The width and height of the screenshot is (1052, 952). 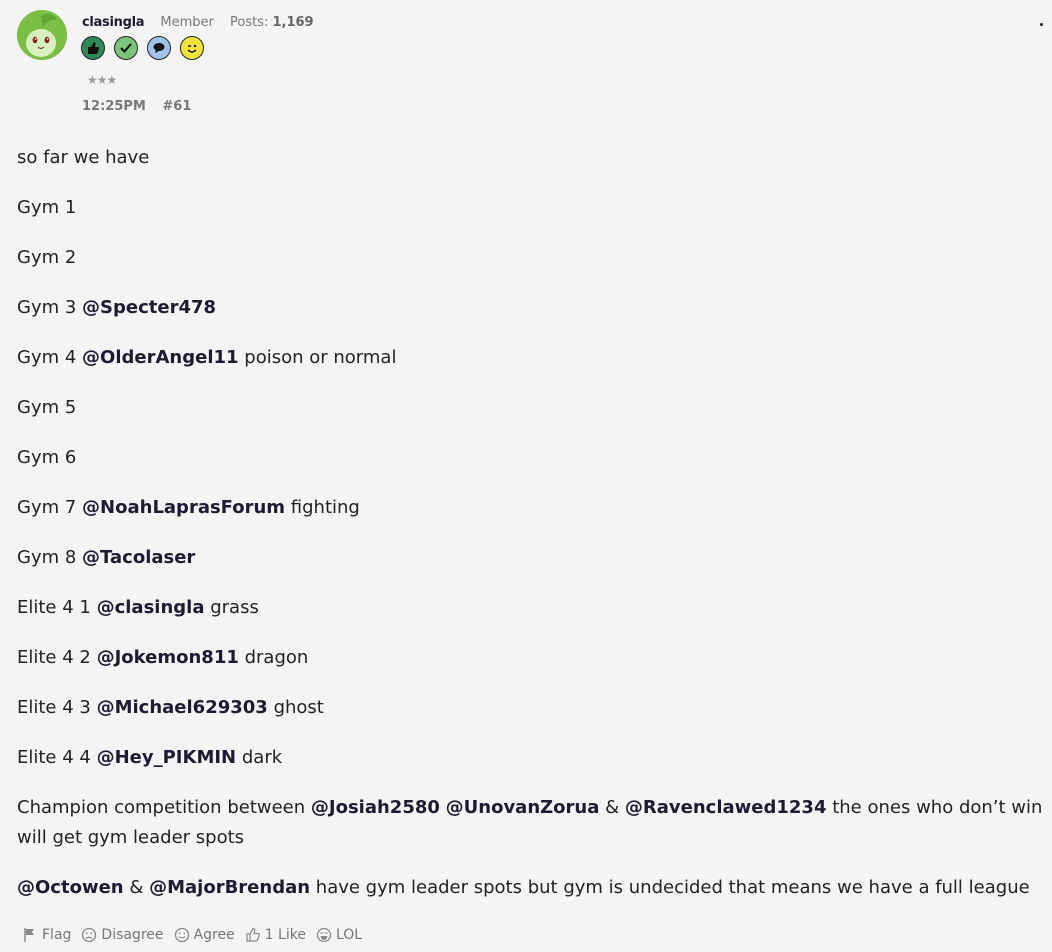 I want to click on user-mention: @UnovanZorua, so click(x=523, y=807).